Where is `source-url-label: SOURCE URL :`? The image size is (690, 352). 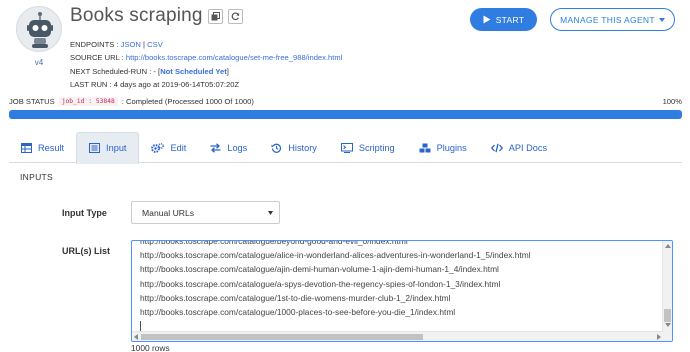 source-url-label: SOURCE URL : is located at coordinates (97, 58).